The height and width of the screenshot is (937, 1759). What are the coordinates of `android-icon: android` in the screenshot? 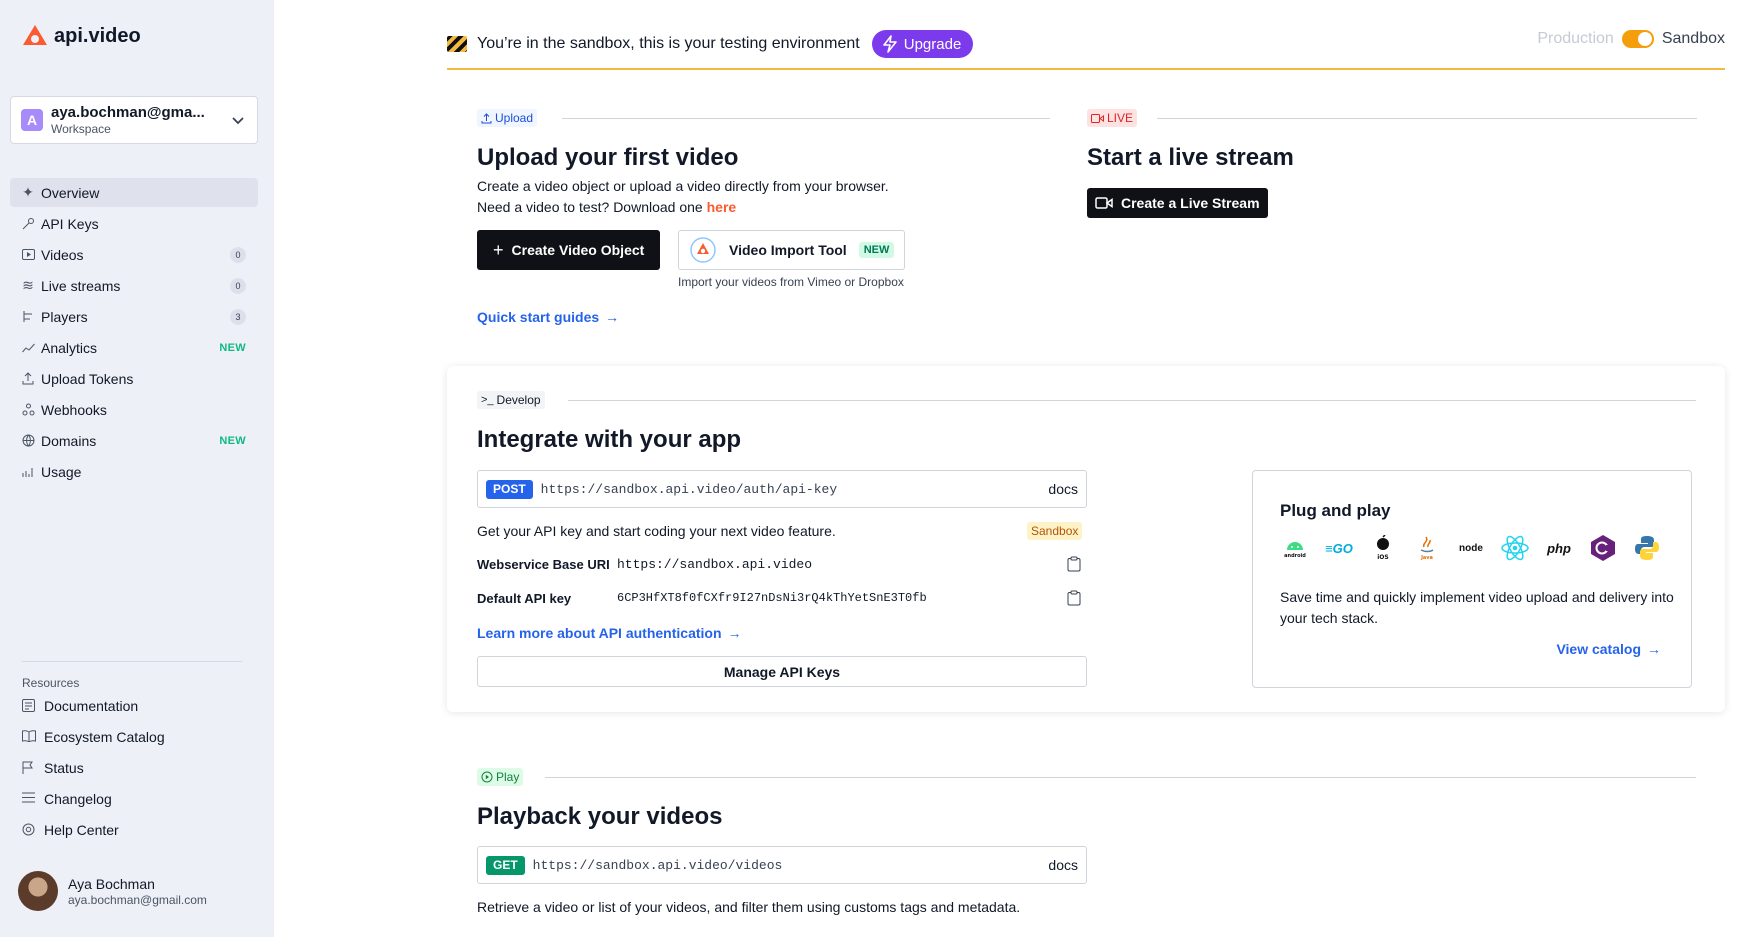 It's located at (1295, 548).